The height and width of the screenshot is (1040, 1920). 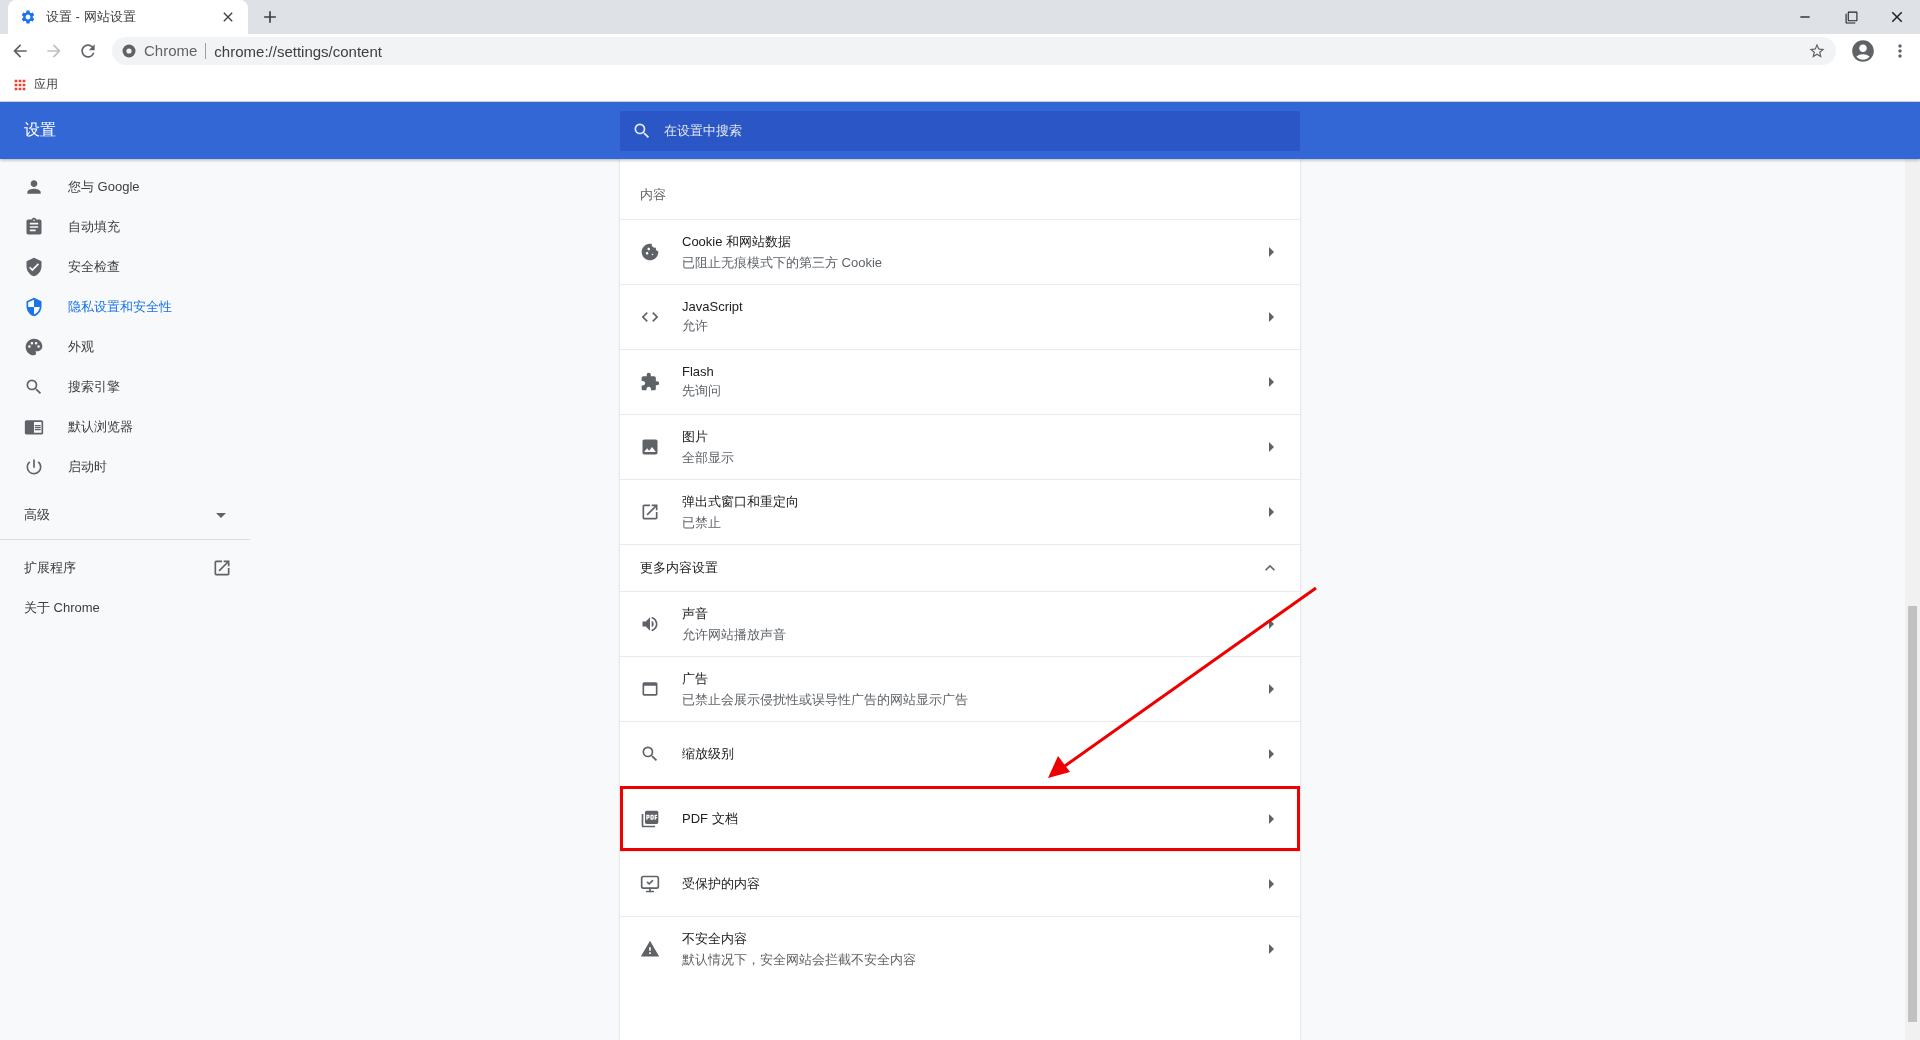 What do you see at coordinates (695, 326) in the screenshot?
I see `row-subtitle: 允许` at bounding box center [695, 326].